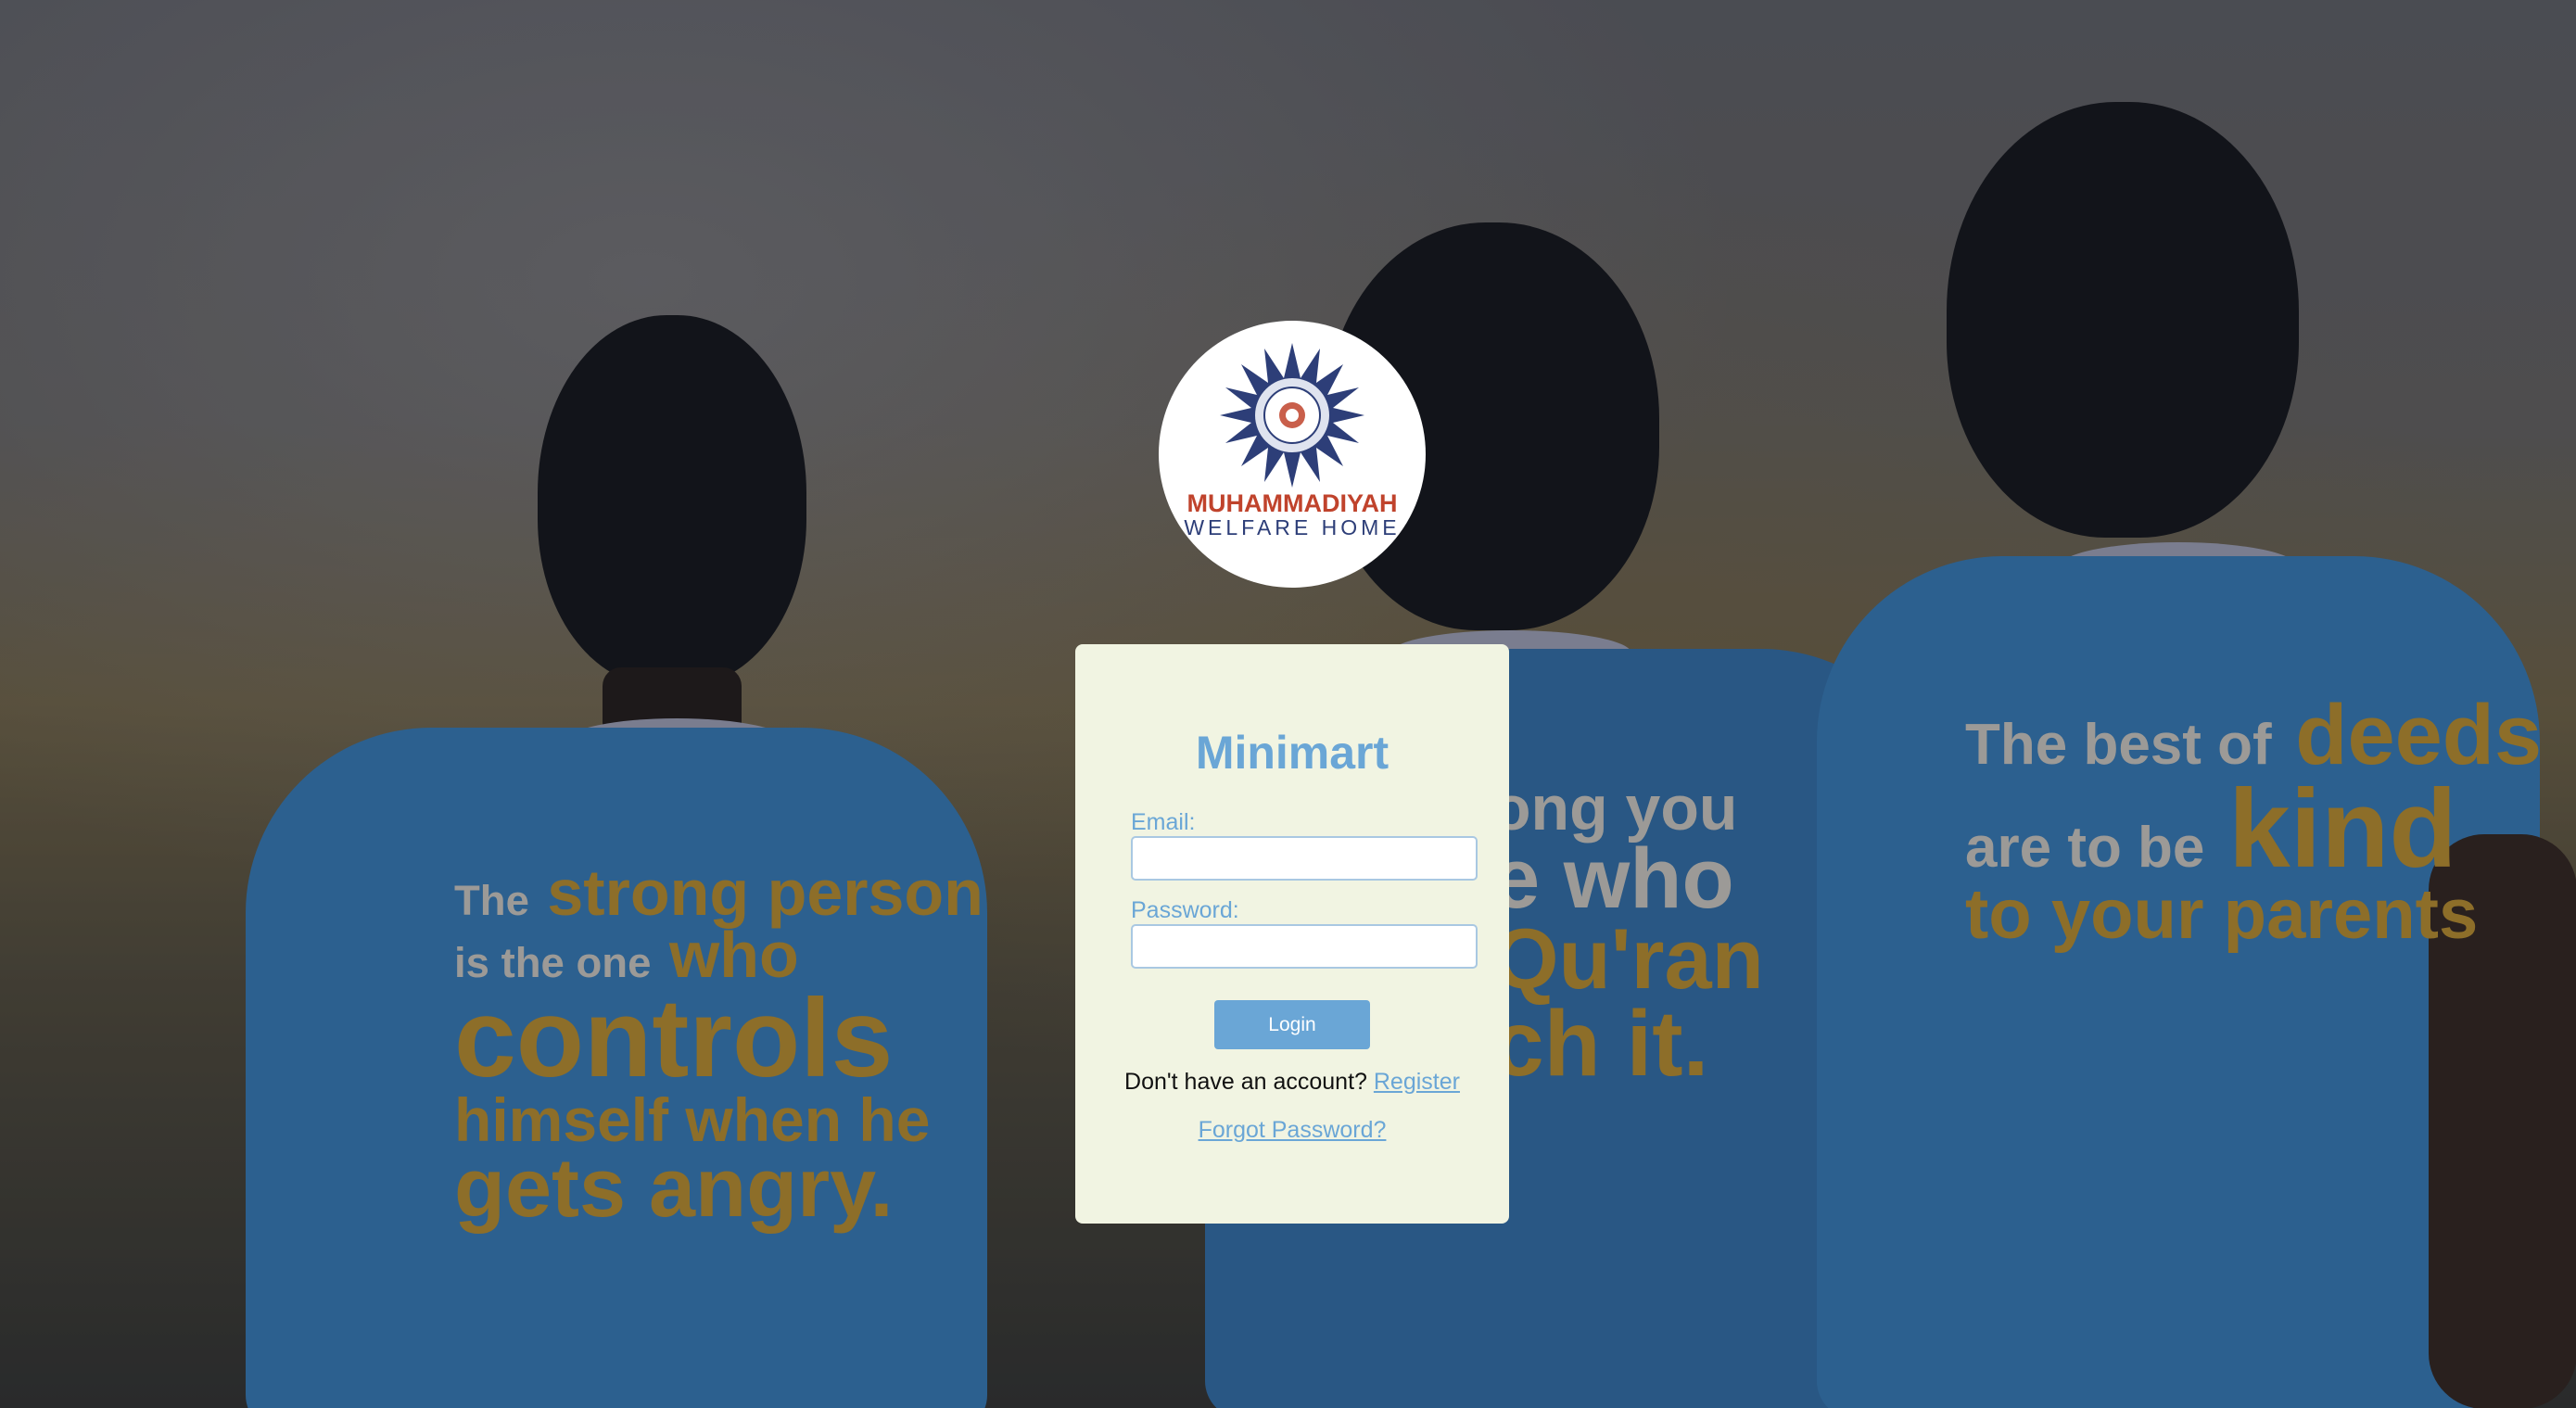 The height and width of the screenshot is (1408, 2576). I want to click on logo-subtitle: WELFARE HOME, so click(1292, 527).